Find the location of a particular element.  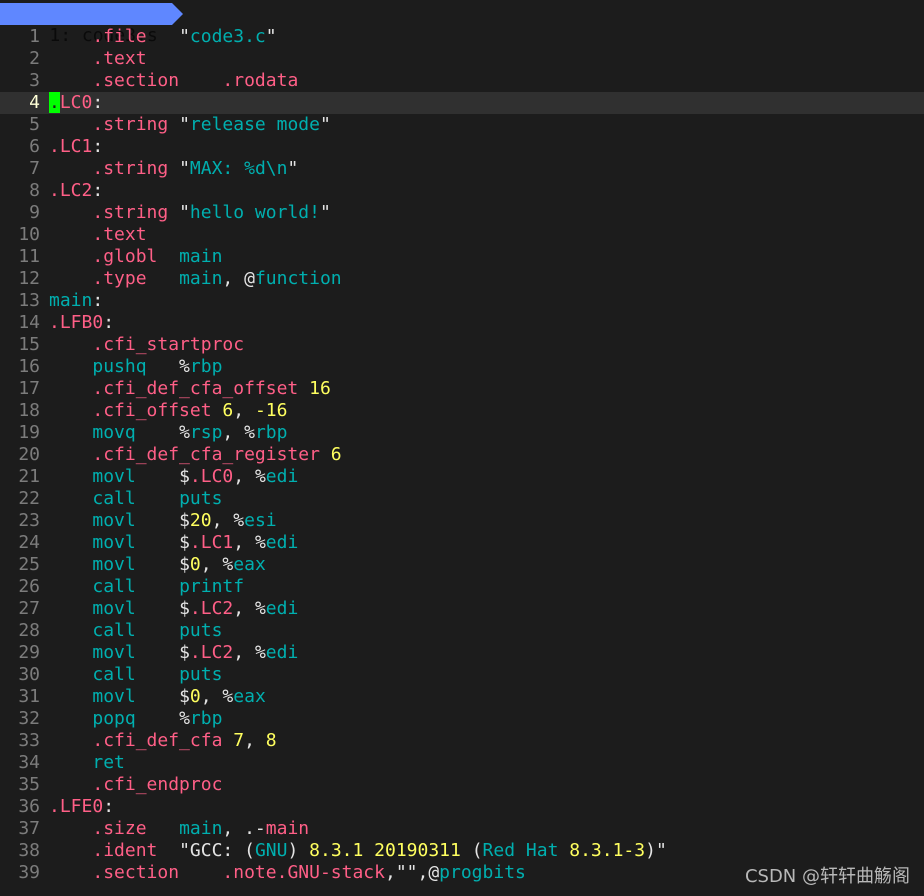

code-token: rbp is located at coordinates (206, 718).